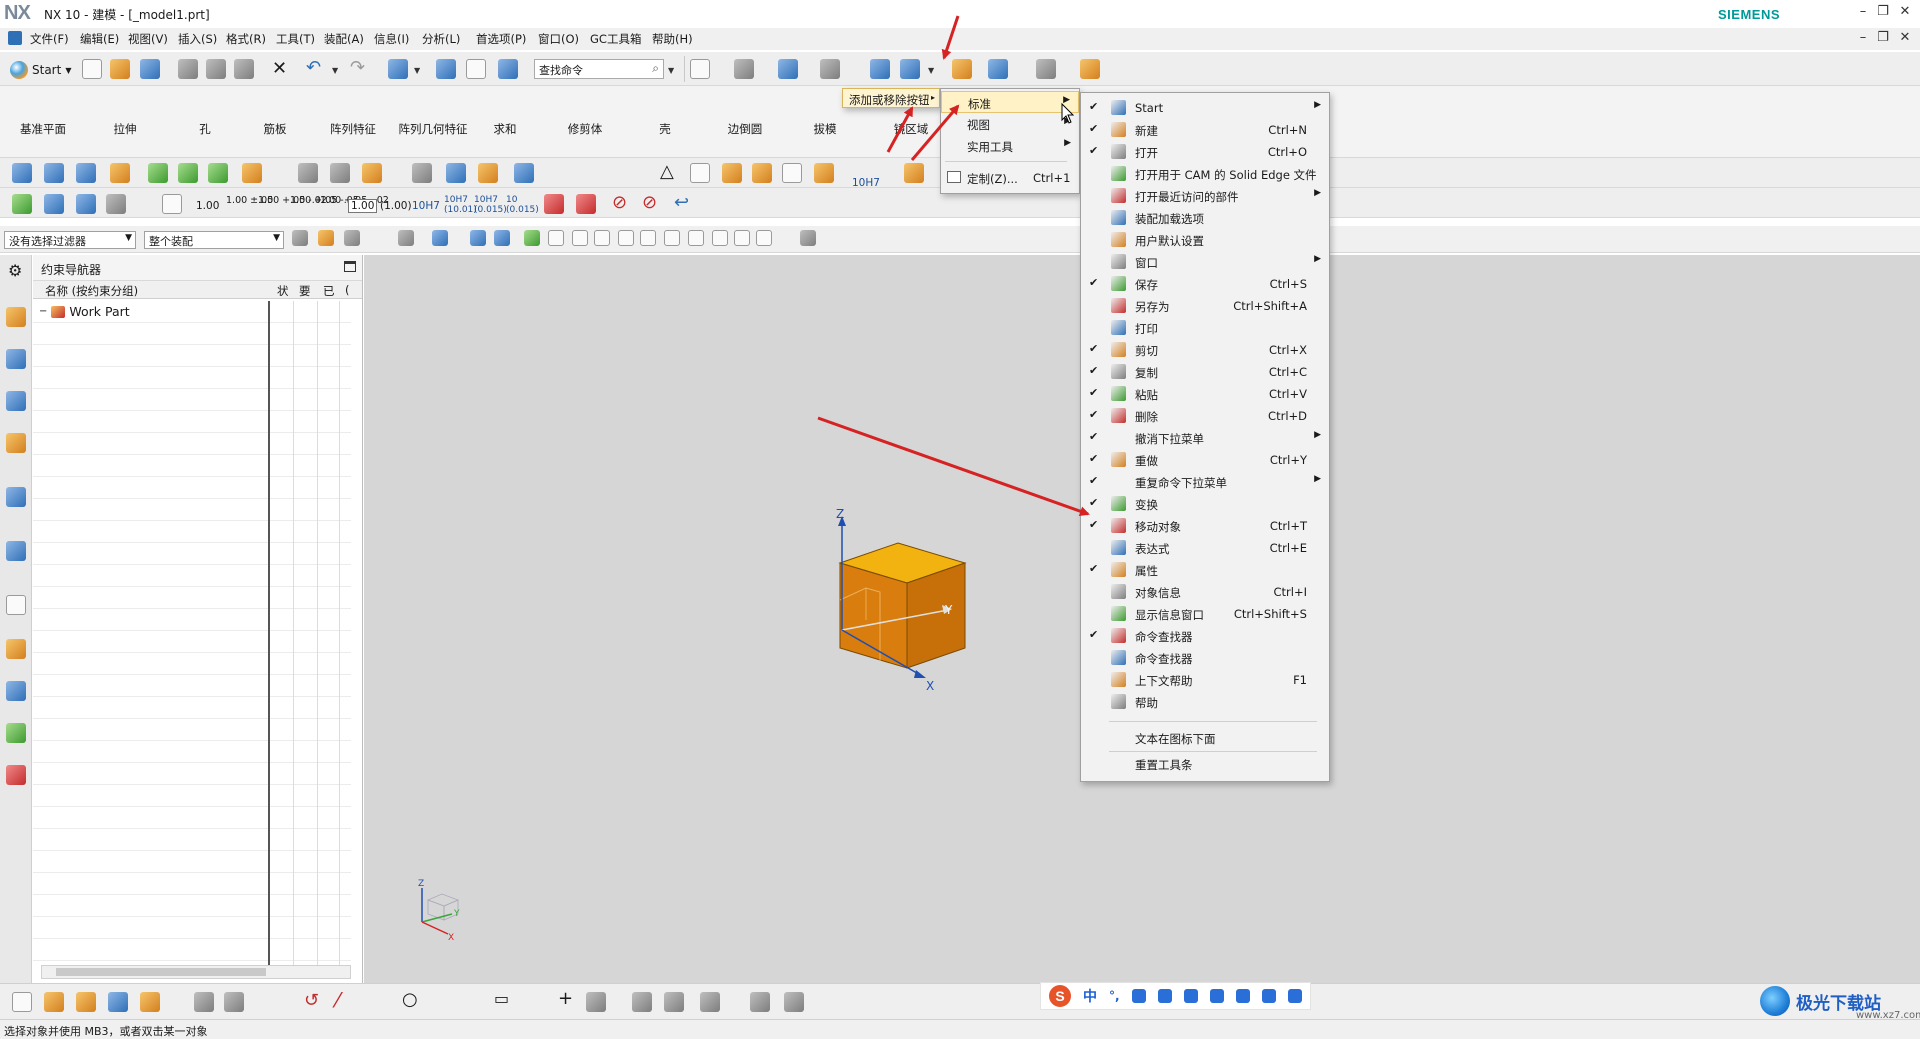  Describe the element at coordinates (1169, 241) in the screenshot. I see `menu-item-label: 用户默认设置` at that location.